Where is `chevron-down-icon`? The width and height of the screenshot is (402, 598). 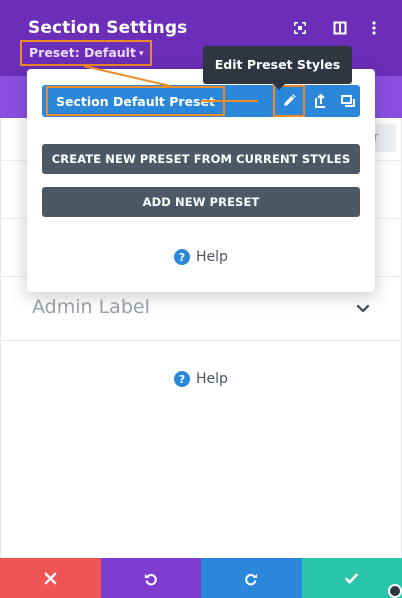
chevron-down-icon is located at coordinates (363, 308).